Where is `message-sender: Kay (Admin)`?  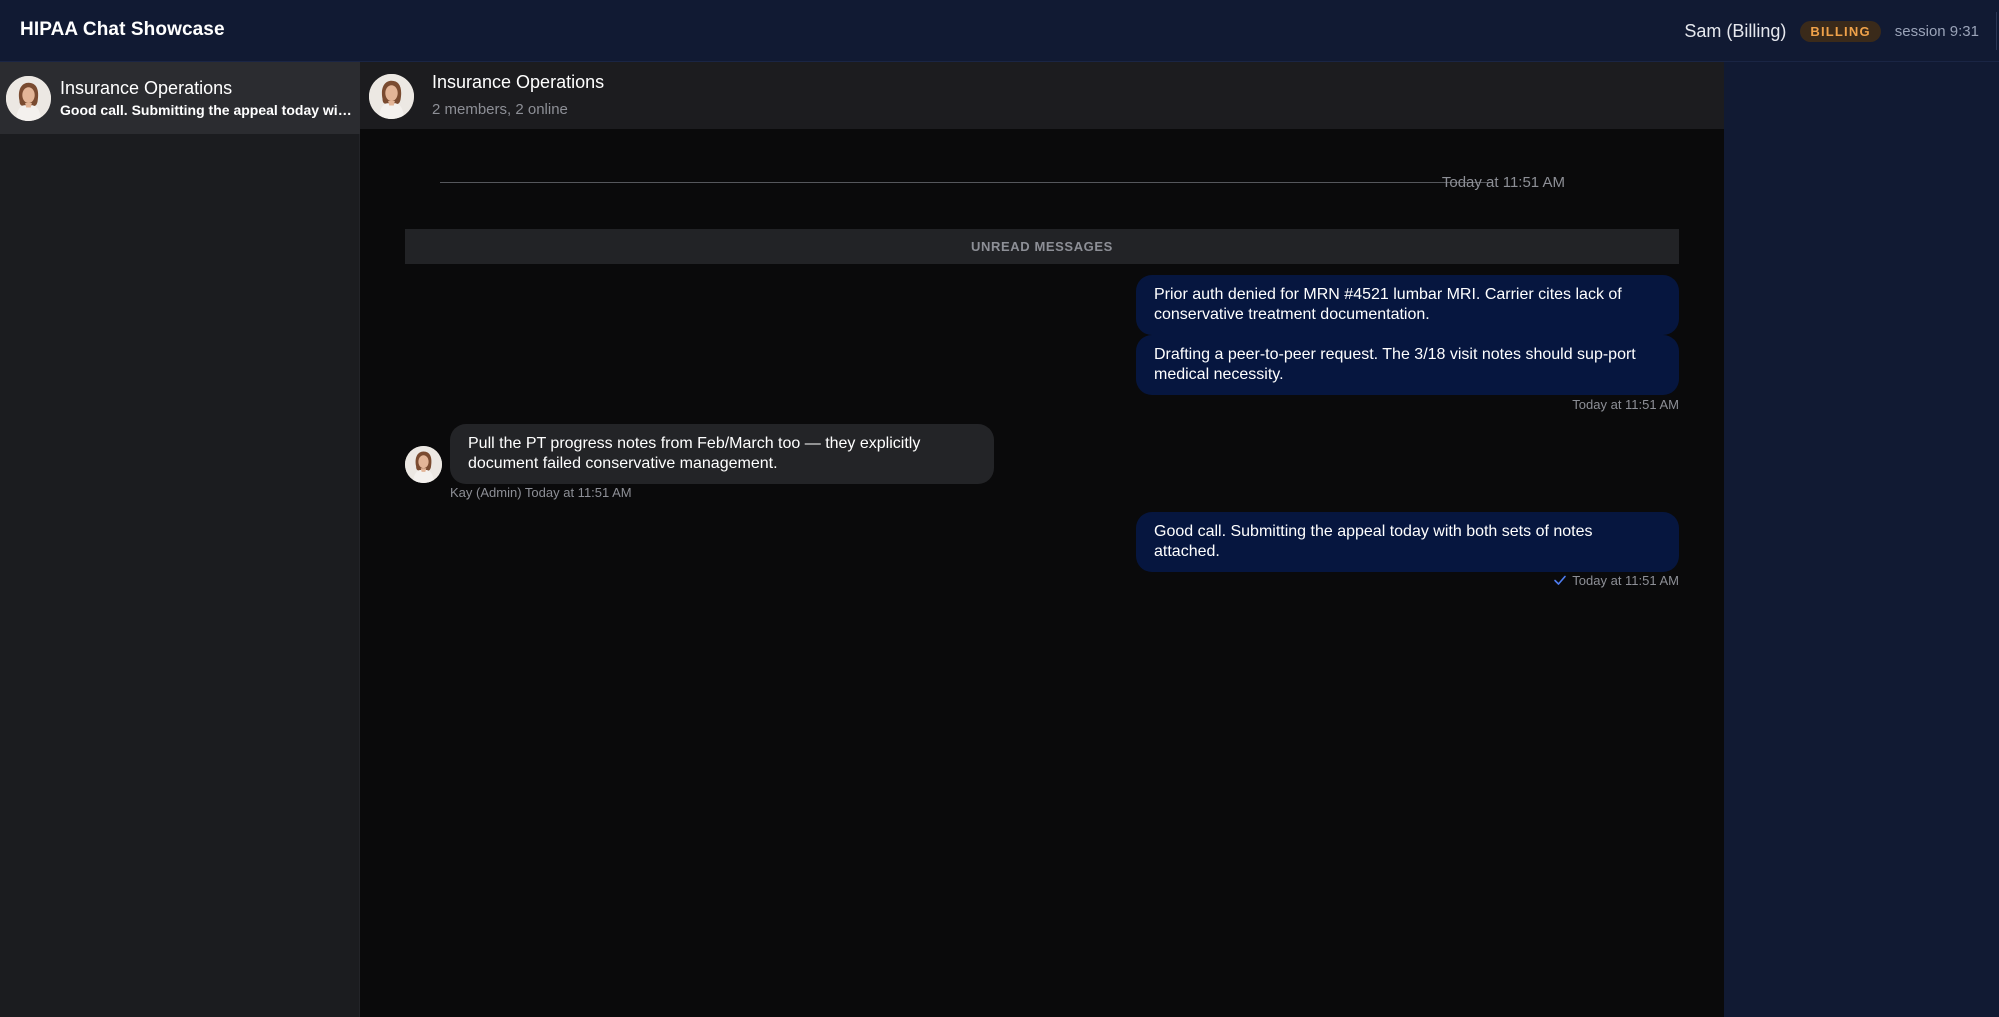
message-sender: Kay (Admin) is located at coordinates (486, 492).